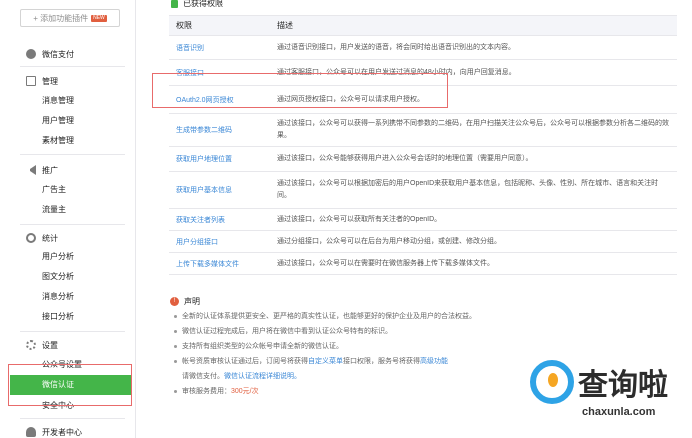 The image size is (692, 438). Describe the element at coordinates (473, 263) in the screenshot. I see `permission-description: 通过该接口，公众号可以在需要时在微信服务器上传下载多媒体文件。` at that location.